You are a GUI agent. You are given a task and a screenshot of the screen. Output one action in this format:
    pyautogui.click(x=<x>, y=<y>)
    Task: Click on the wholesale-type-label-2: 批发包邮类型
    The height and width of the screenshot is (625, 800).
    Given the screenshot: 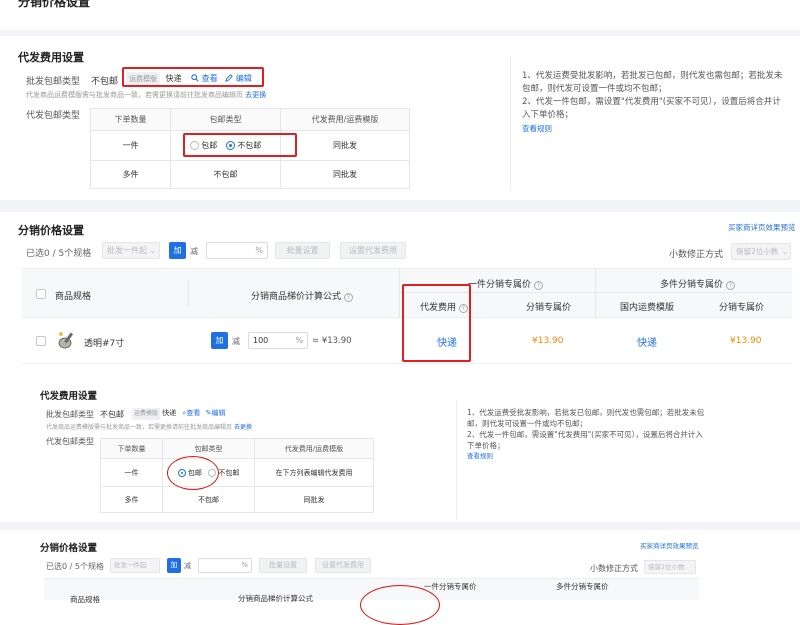 What is the action you would take?
    pyautogui.click(x=70, y=414)
    